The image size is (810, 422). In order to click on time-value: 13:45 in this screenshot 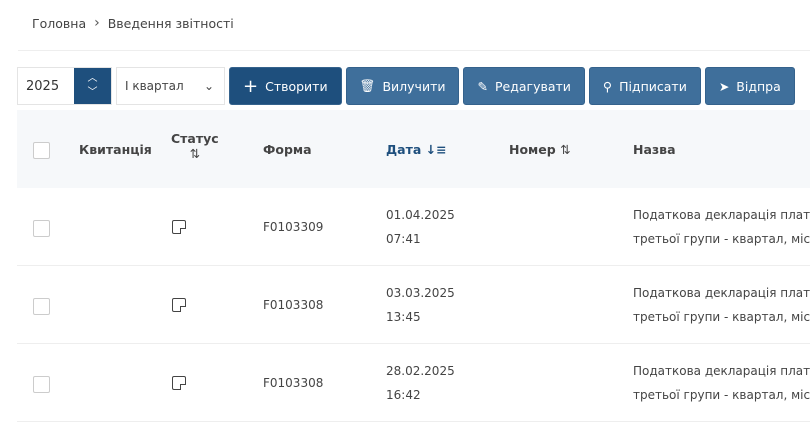, I will do `click(403, 317)`.